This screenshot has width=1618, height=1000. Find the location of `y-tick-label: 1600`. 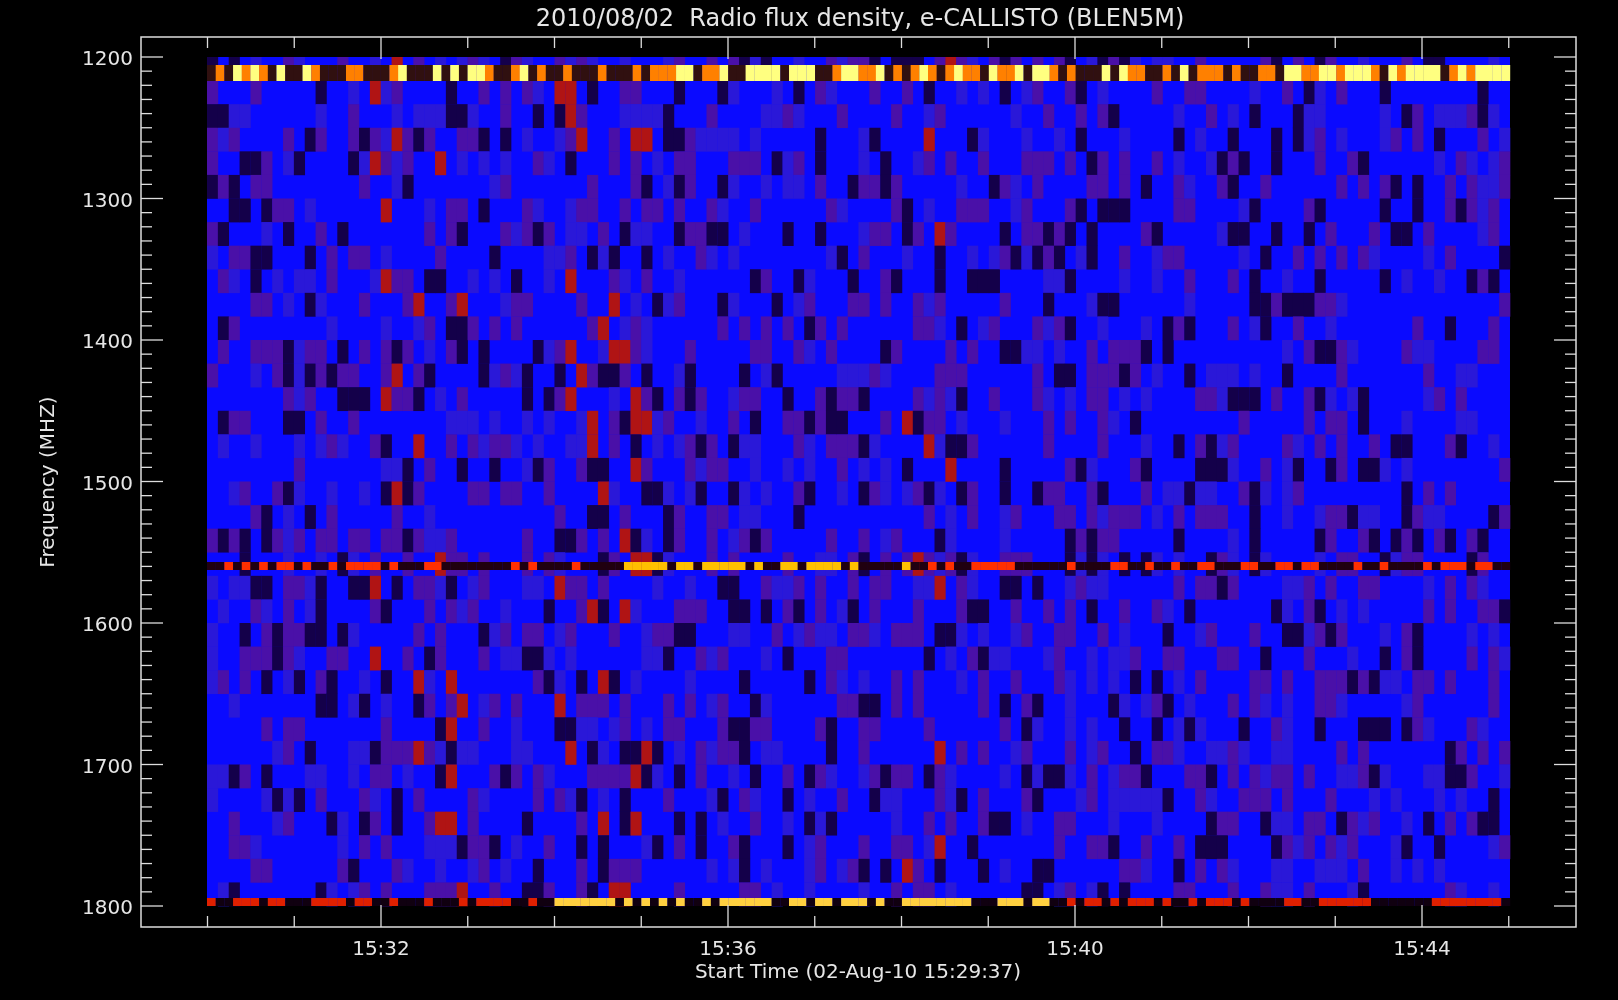

y-tick-label: 1600 is located at coordinates (107, 624).